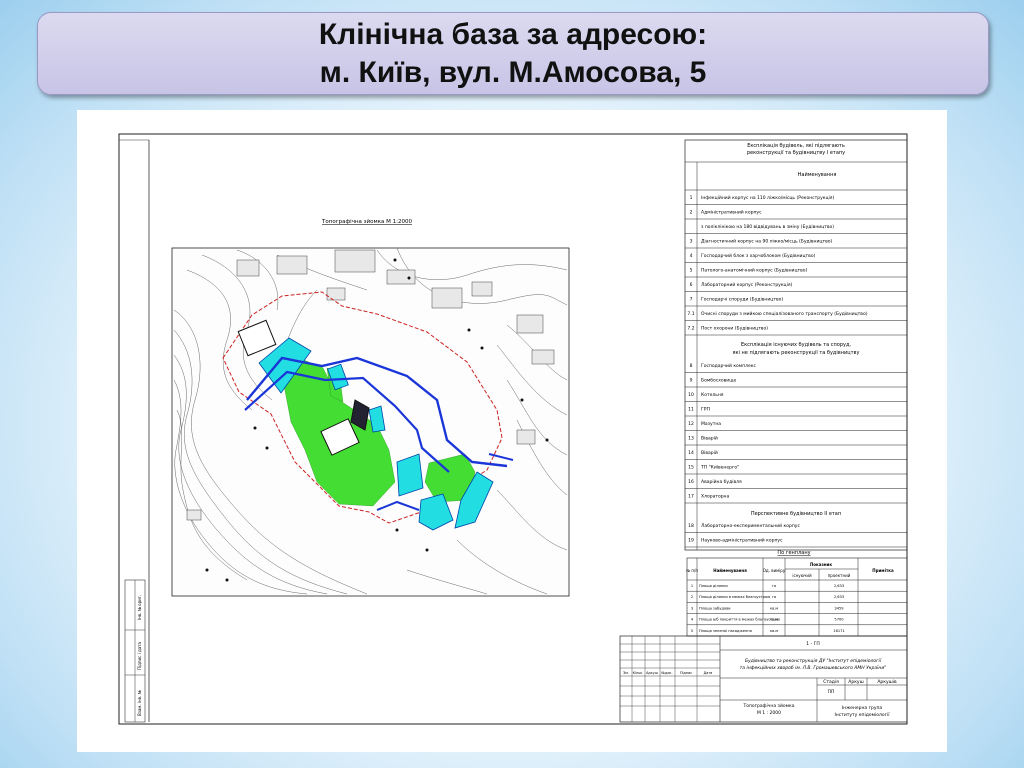 This screenshot has width=1024, height=768. Describe the element at coordinates (692, 620) in the screenshot. I see `indicator-no: 4` at that location.